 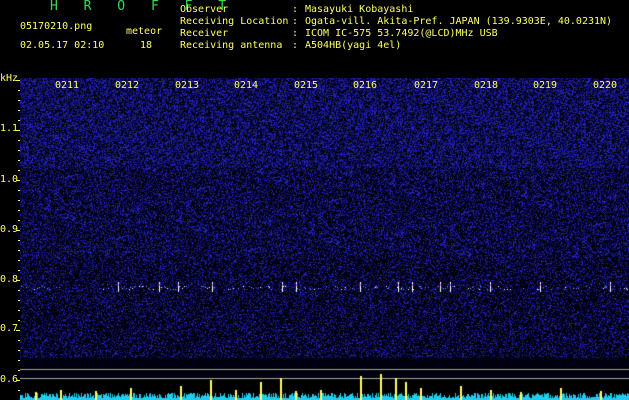 I want to click on observer-label: Observer, so click(x=204, y=9).